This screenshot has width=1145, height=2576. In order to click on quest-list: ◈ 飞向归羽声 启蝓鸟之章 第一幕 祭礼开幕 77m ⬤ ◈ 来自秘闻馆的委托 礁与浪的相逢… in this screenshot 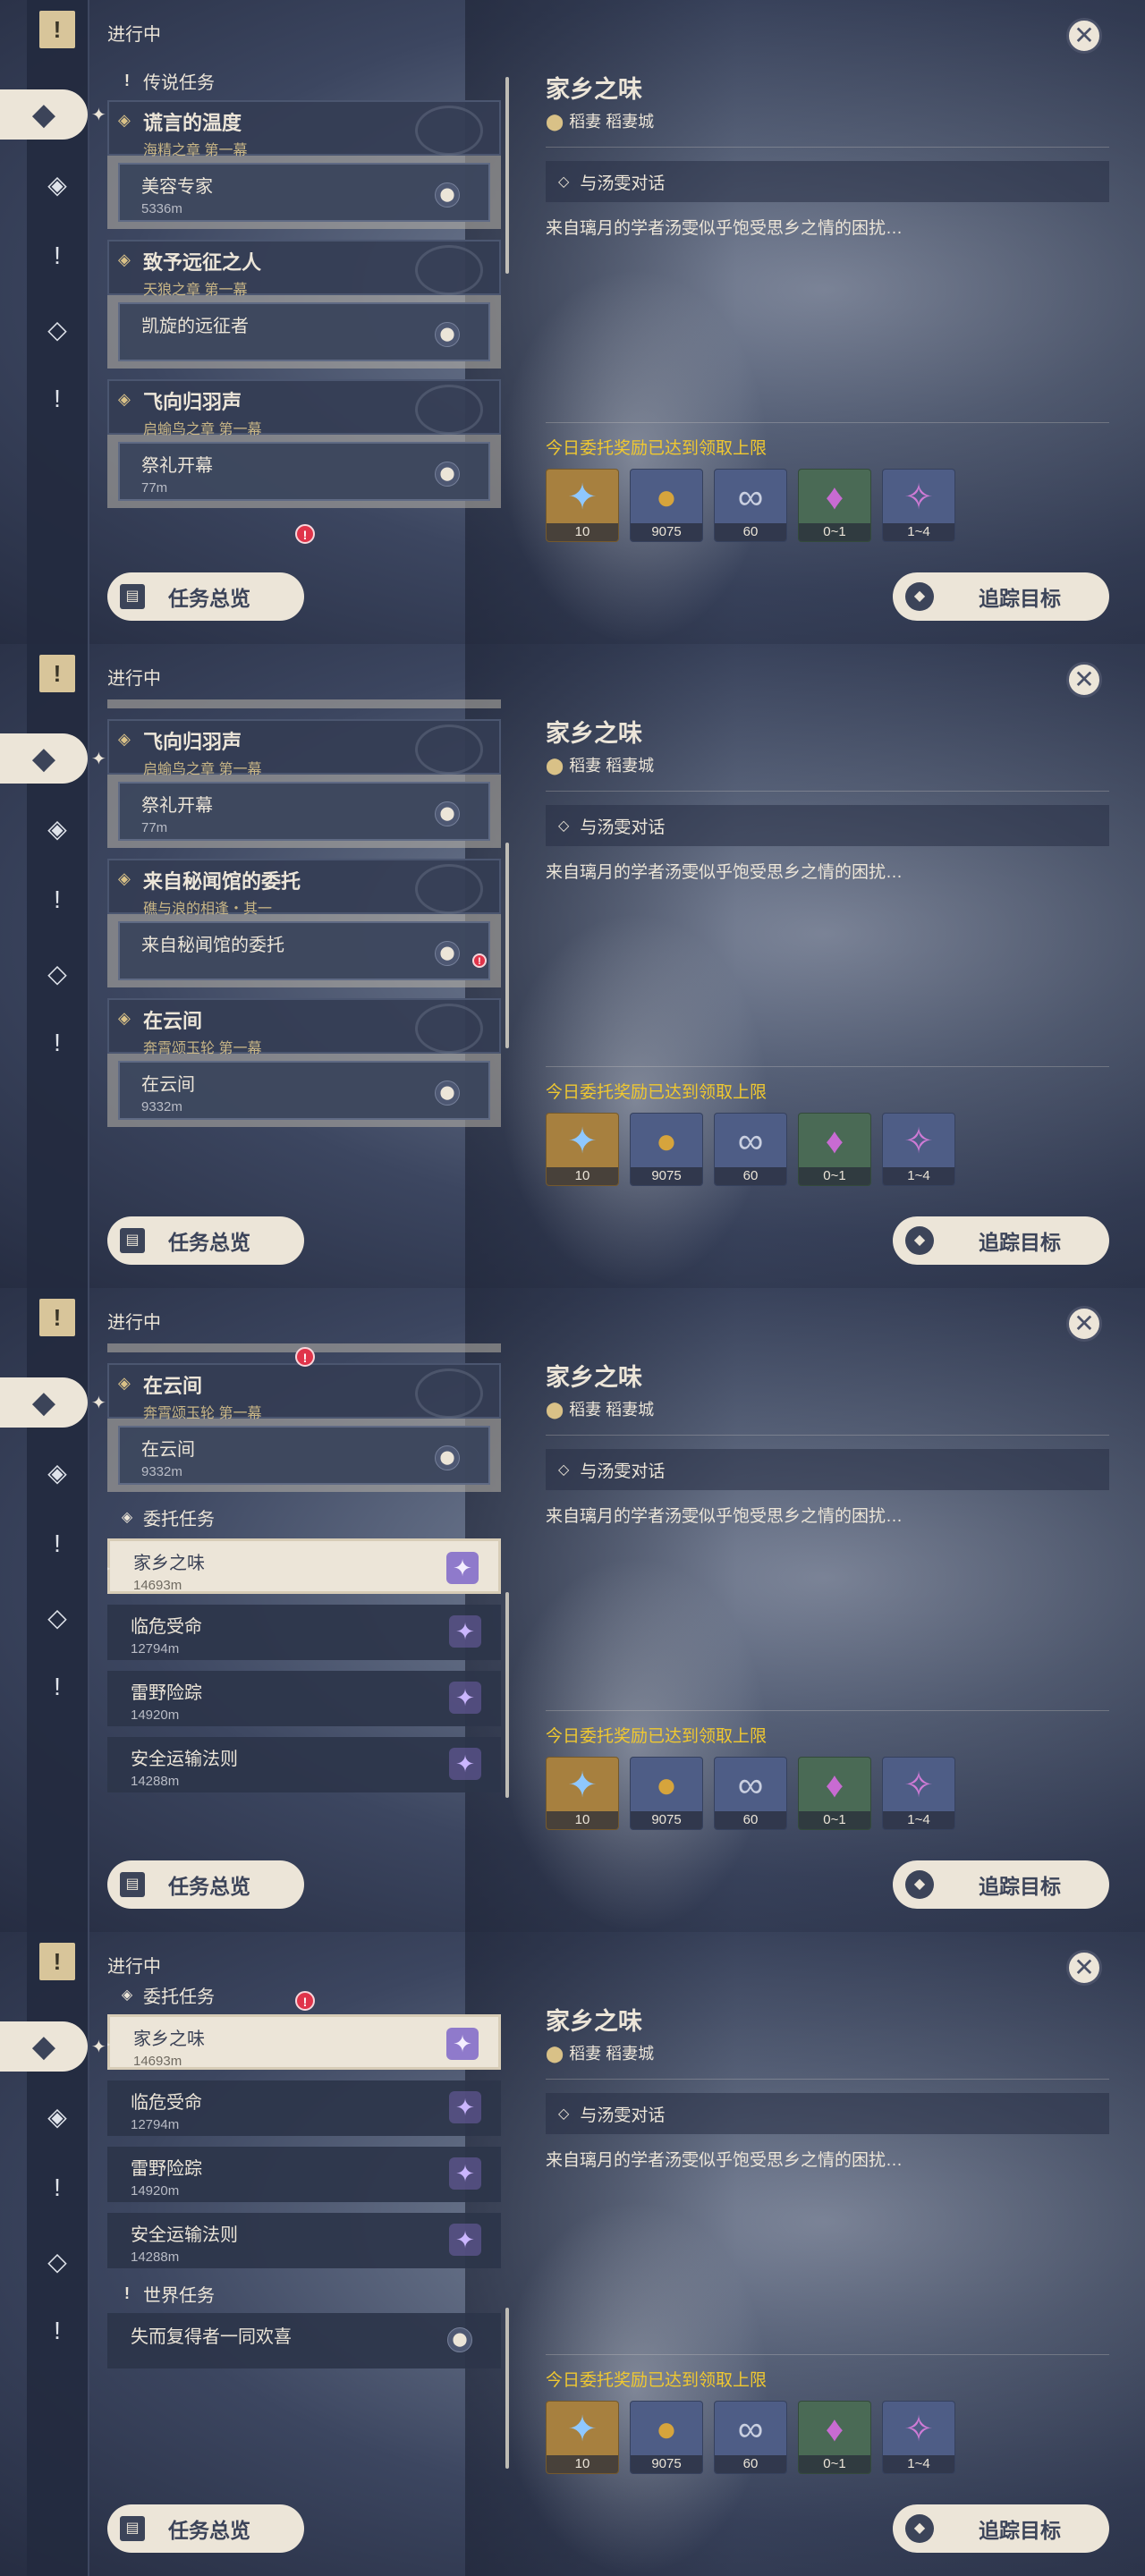, I will do `click(304, 948)`.